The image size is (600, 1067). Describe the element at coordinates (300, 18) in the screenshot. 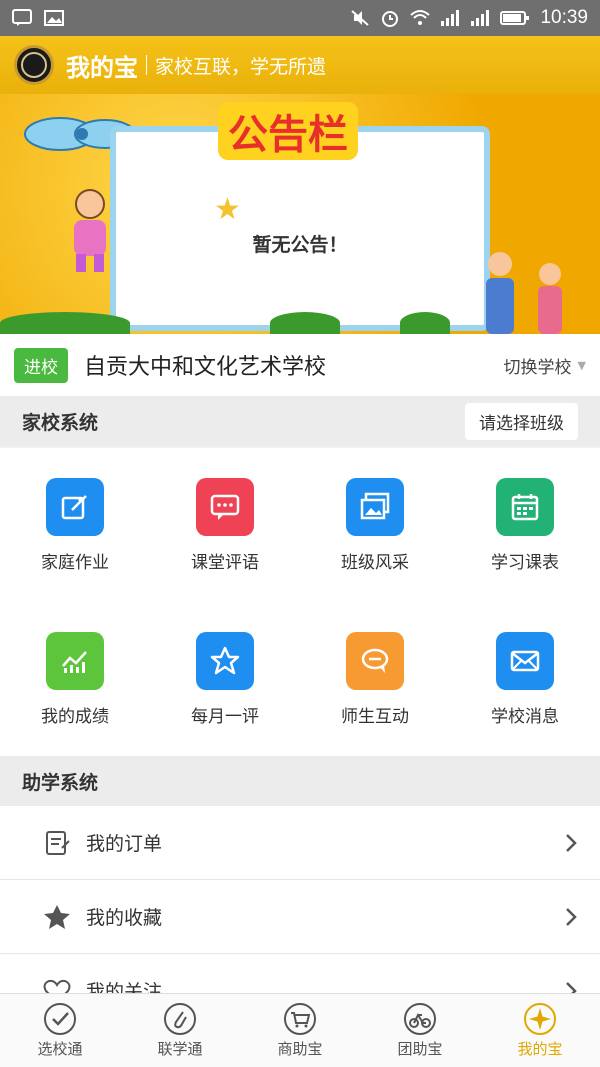

I see `status-bar: 10:39` at that location.